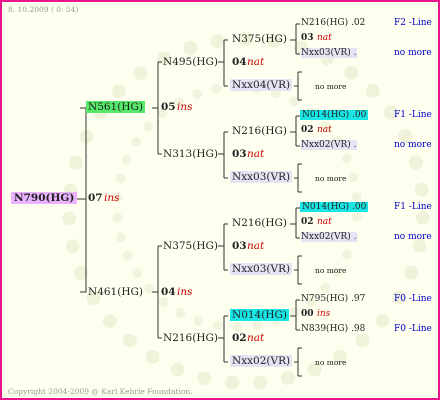 The width and height of the screenshot is (440, 400). Describe the element at coordinates (333, 329) in the screenshot. I see `g5-dam-name: N839(HG) .98` at that location.